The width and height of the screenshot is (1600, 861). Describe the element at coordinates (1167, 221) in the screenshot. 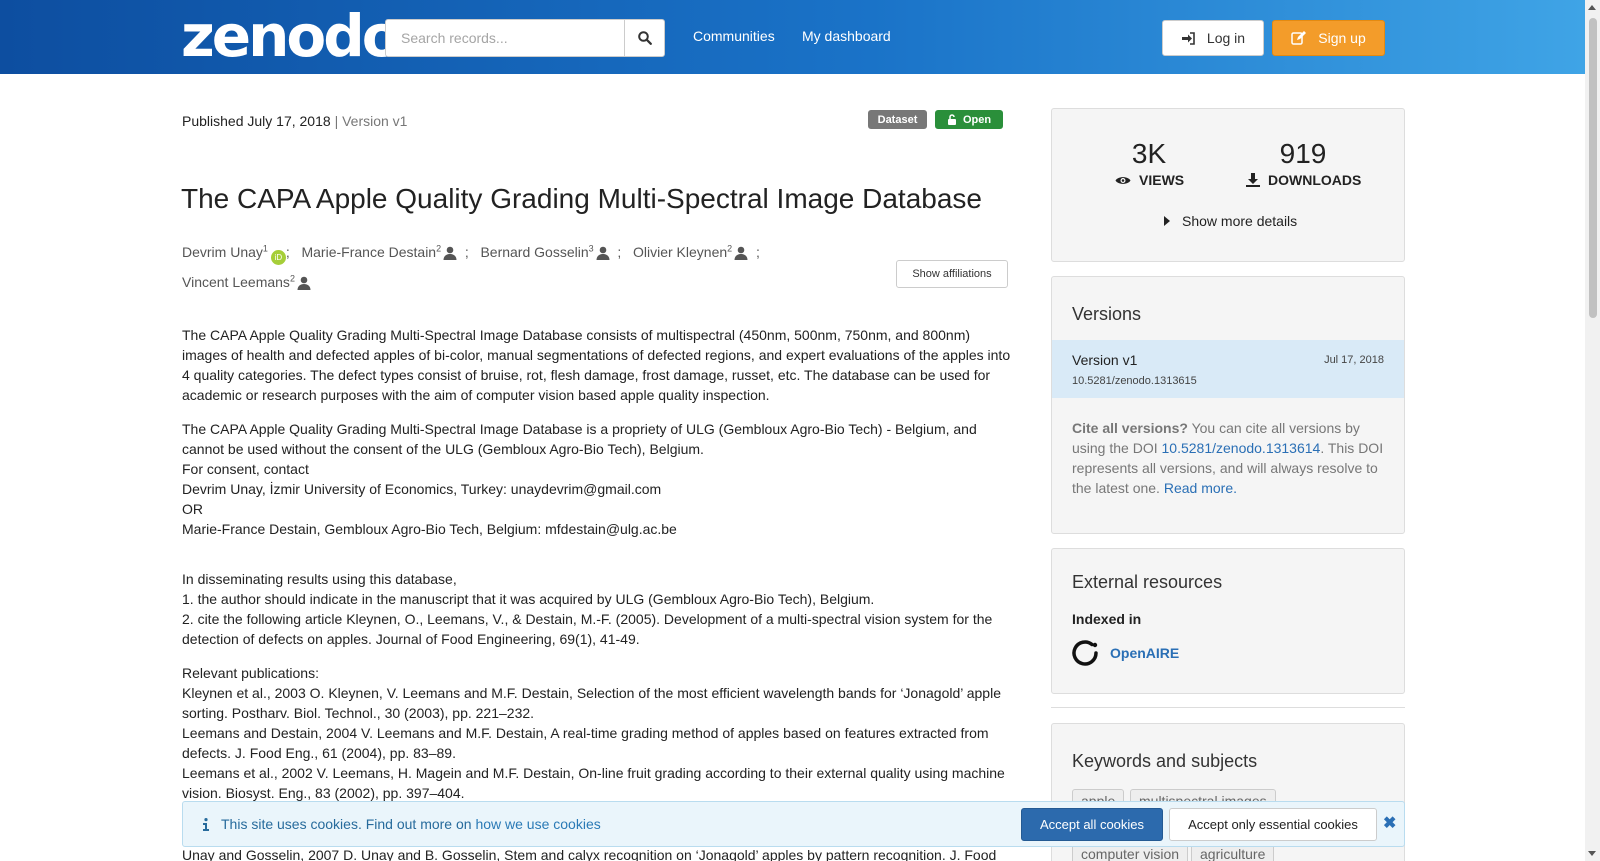

I see `caret-right-icon` at that location.